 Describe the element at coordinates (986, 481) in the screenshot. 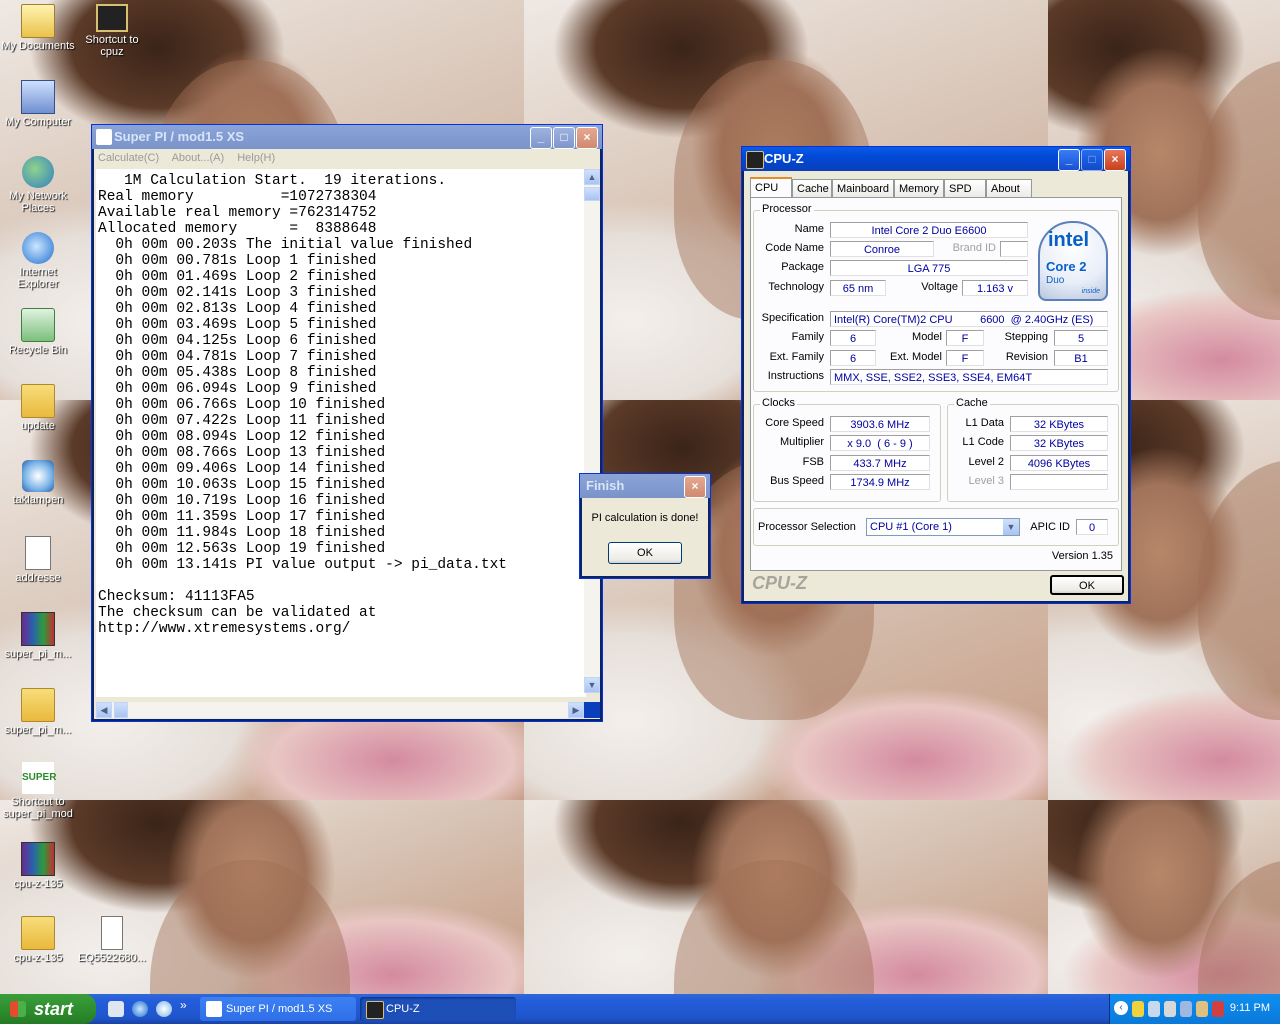

I see `level3-label: Level 3` at that location.